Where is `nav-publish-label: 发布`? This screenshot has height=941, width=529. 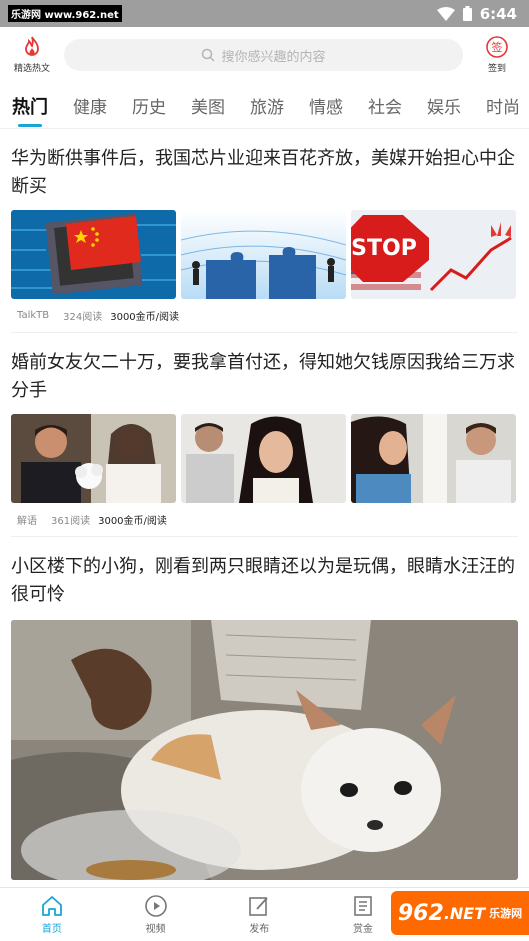 nav-publish-label: 发布 is located at coordinates (259, 929).